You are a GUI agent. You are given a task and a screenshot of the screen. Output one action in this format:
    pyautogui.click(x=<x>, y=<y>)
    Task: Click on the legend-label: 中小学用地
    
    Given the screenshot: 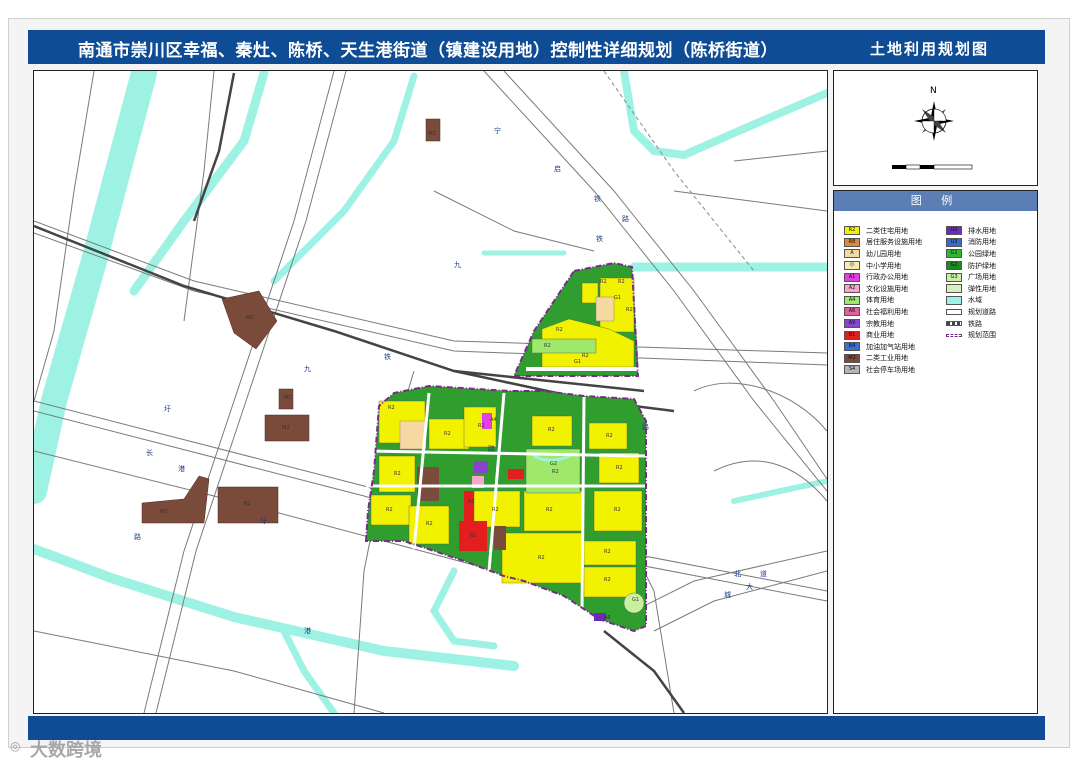 What is the action you would take?
    pyautogui.click(x=883, y=265)
    